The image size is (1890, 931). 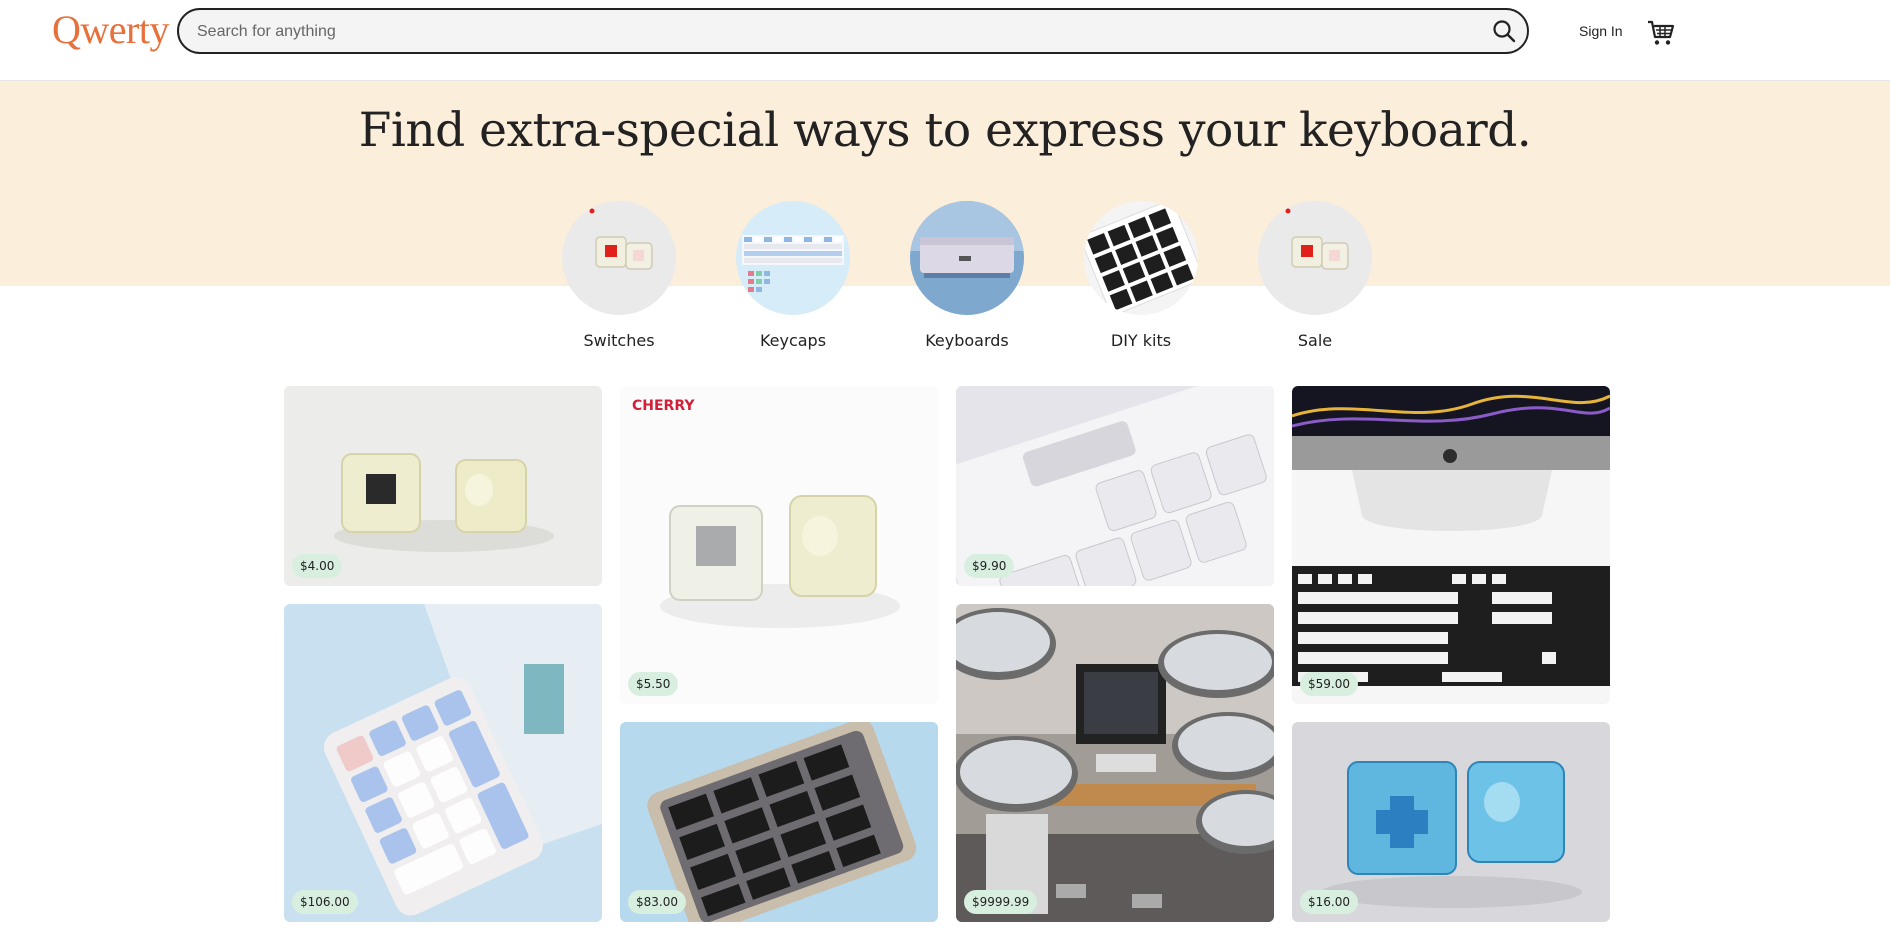 I want to click on product-card: $4.00, so click(x=443, y=486).